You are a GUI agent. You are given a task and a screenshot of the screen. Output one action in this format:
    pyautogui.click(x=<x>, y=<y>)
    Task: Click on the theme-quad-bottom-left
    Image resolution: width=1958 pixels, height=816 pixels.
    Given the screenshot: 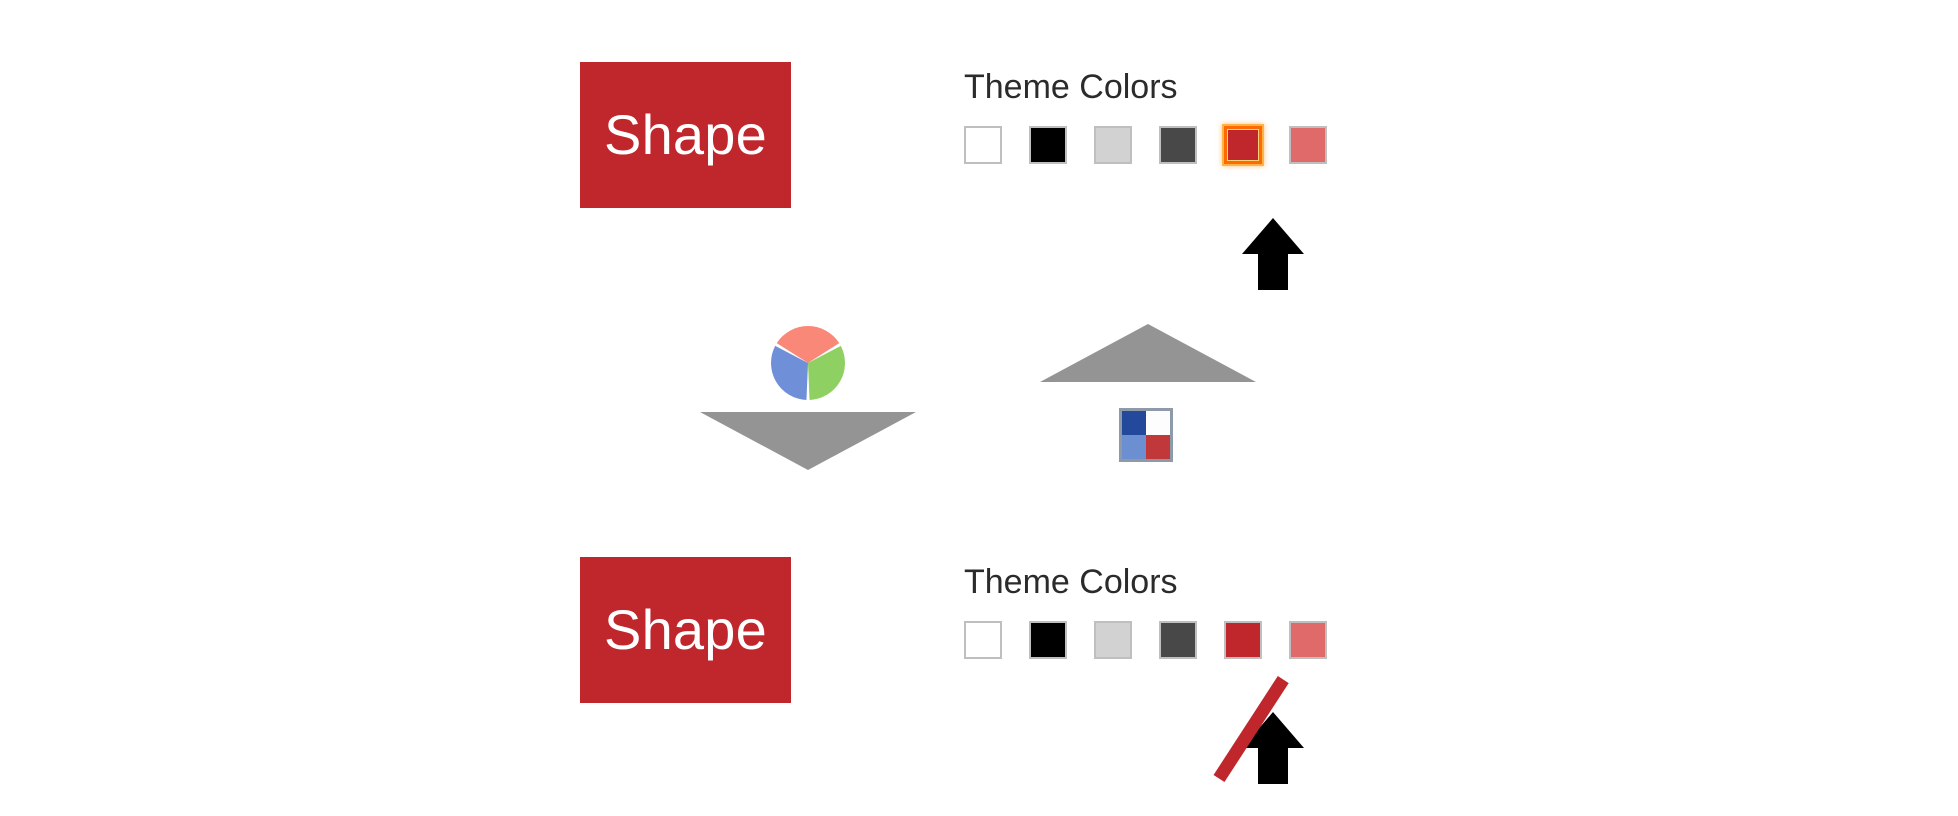 What is the action you would take?
    pyautogui.click(x=1134, y=447)
    